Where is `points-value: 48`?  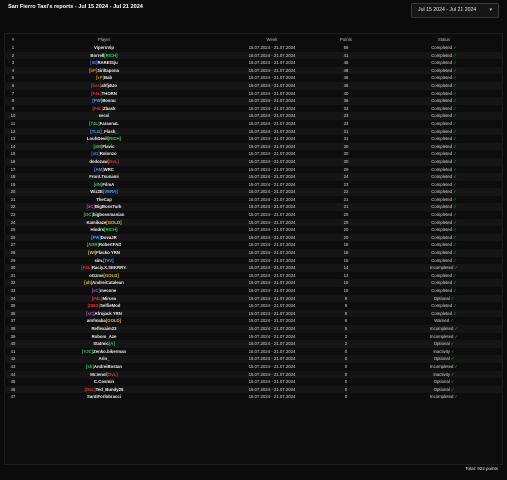 points-value: 48 is located at coordinates (346, 63).